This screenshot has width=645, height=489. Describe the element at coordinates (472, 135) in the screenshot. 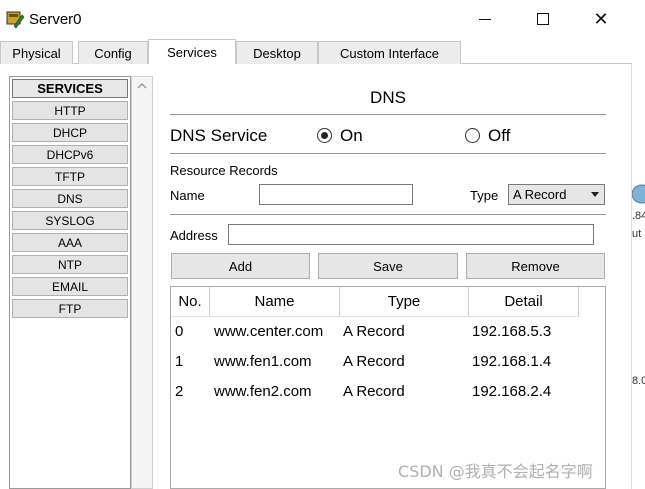

I see `dns-off-radio` at that location.